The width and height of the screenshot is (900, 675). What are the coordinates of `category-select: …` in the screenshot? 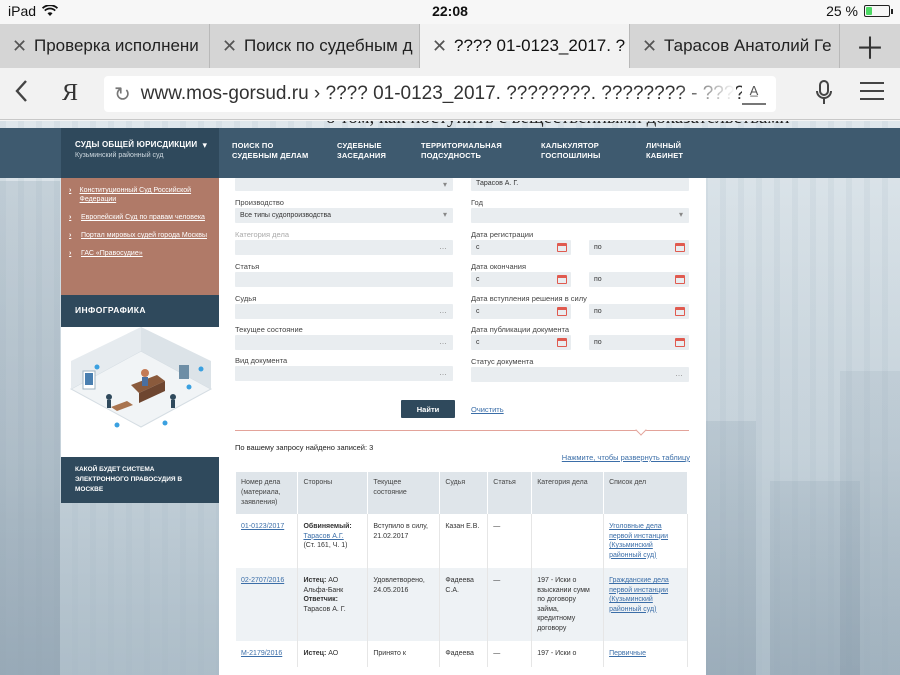 It's located at (344, 247).